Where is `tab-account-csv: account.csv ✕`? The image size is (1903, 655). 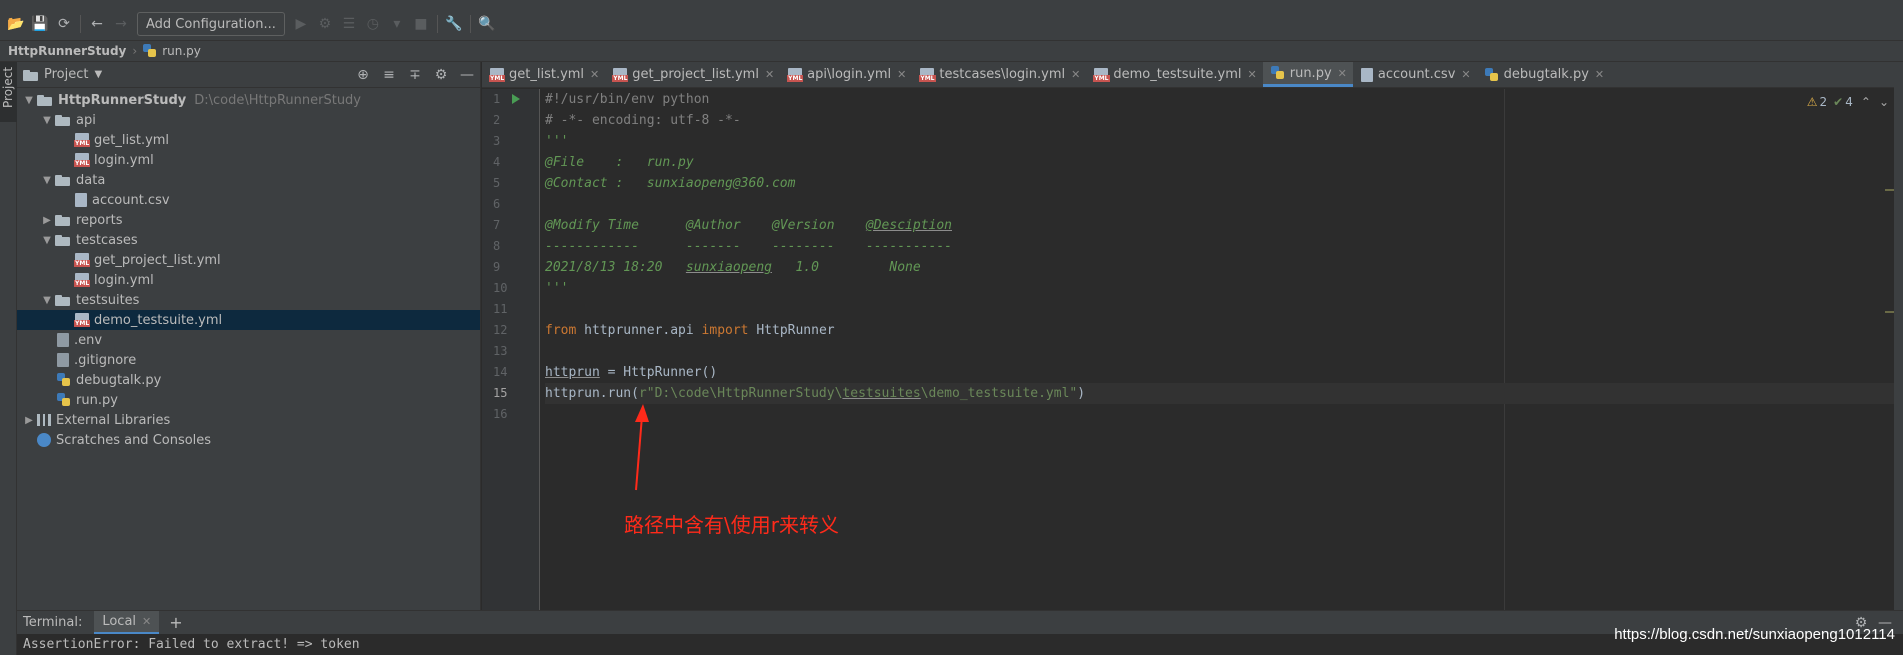
tab-account-csv: account.csv ✕ is located at coordinates (1415, 74).